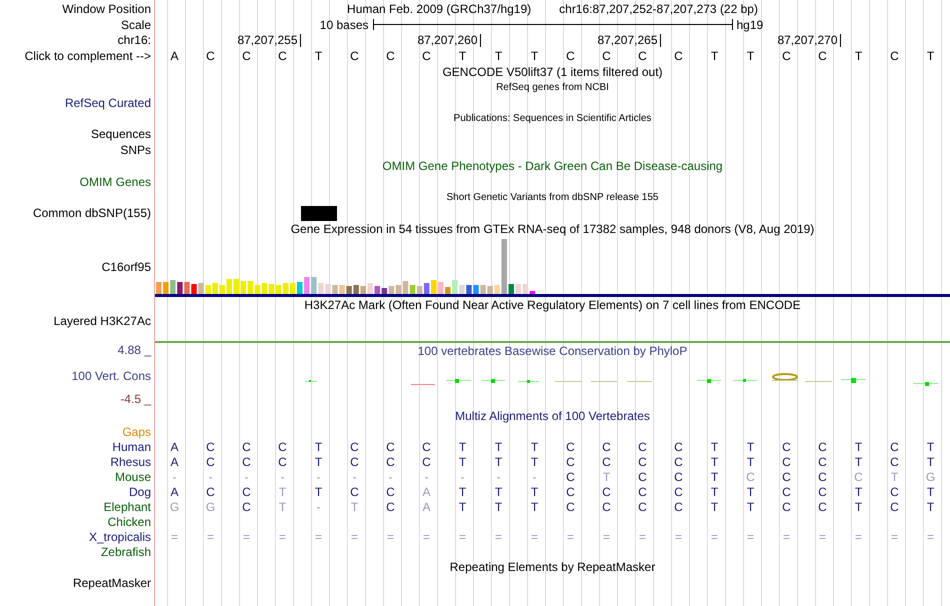  What do you see at coordinates (126, 267) in the screenshot?
I see `gene-label: C16orf95` at bounding box center [126, 267].